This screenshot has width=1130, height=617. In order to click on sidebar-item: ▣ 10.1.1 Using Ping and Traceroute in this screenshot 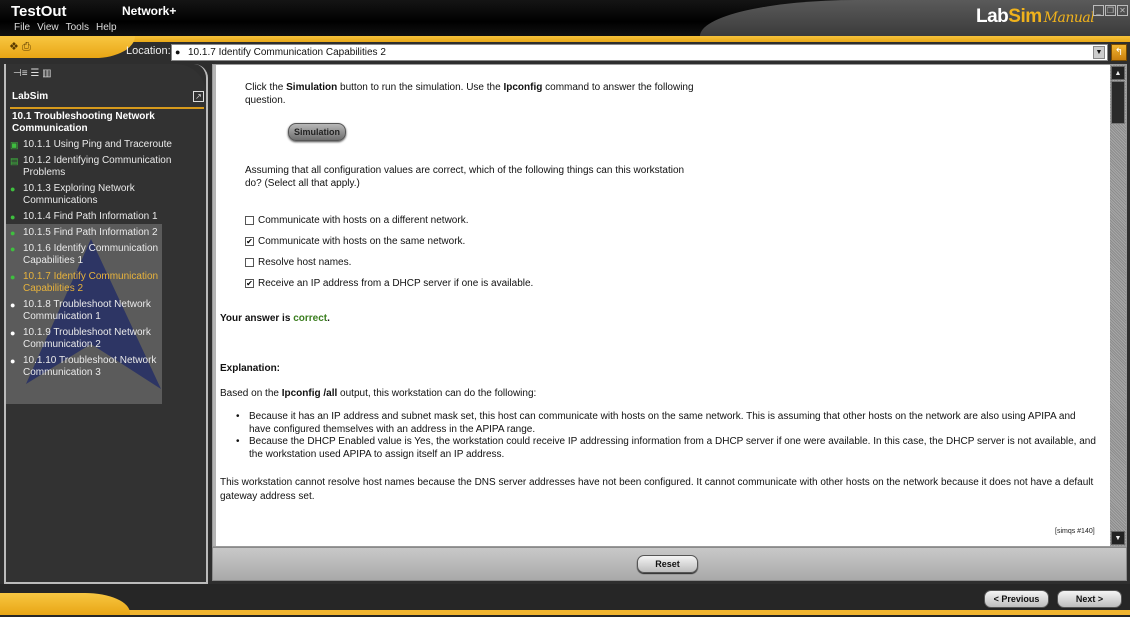, I will do `click(108, 145)`.